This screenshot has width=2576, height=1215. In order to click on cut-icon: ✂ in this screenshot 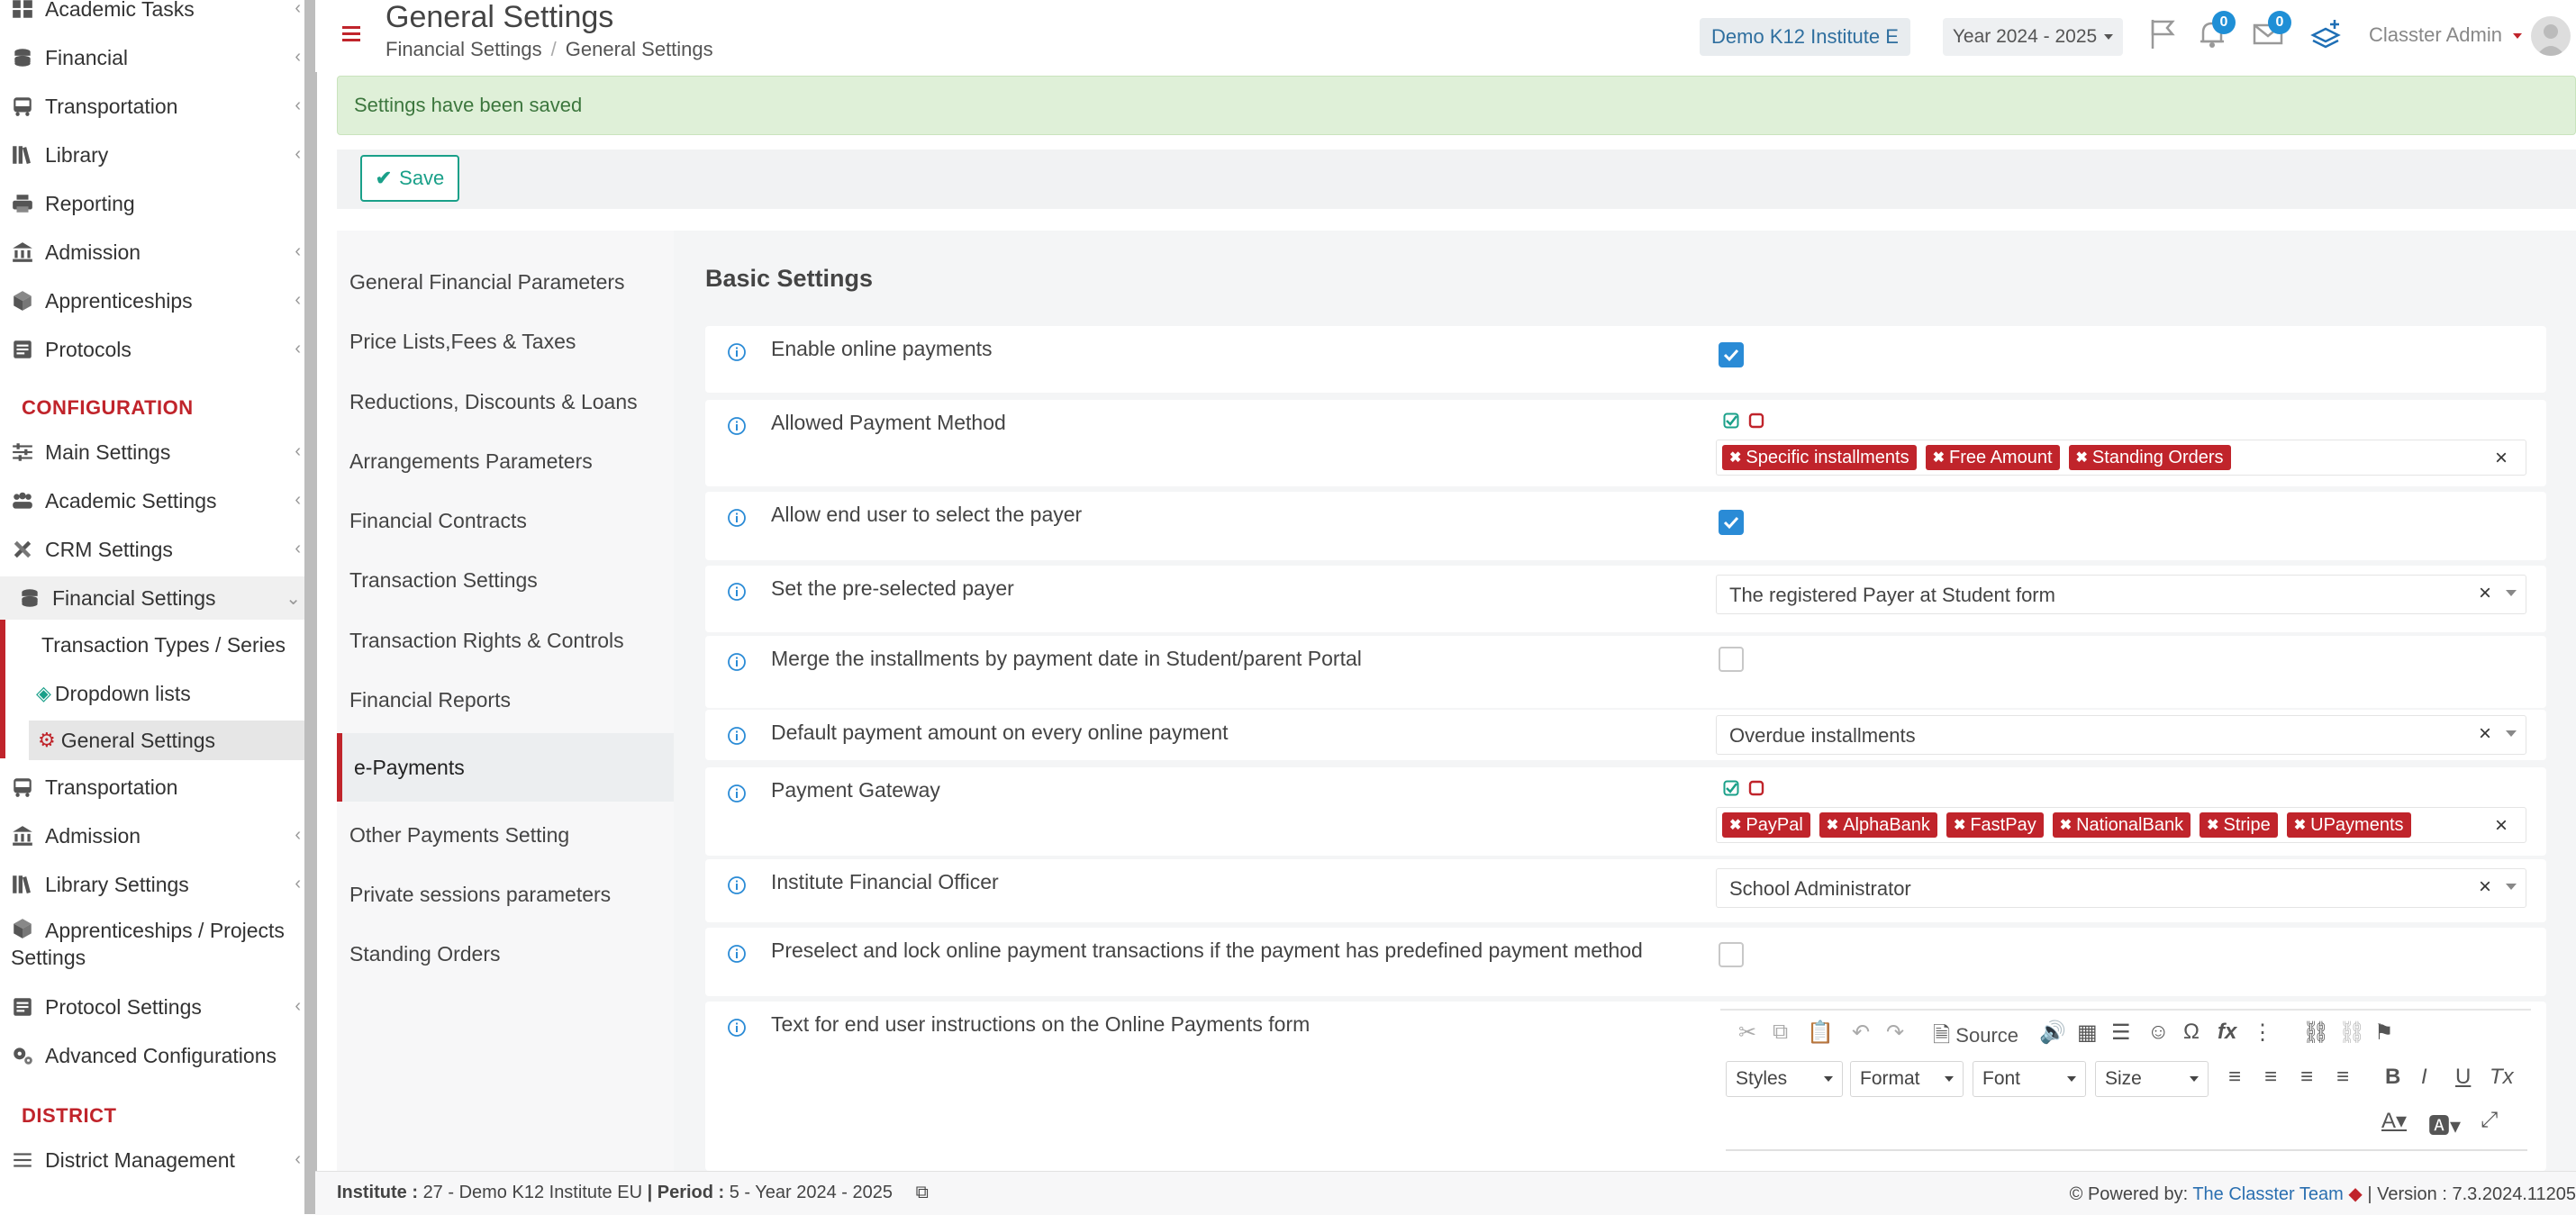, I will do `click(1747, 1033)`.